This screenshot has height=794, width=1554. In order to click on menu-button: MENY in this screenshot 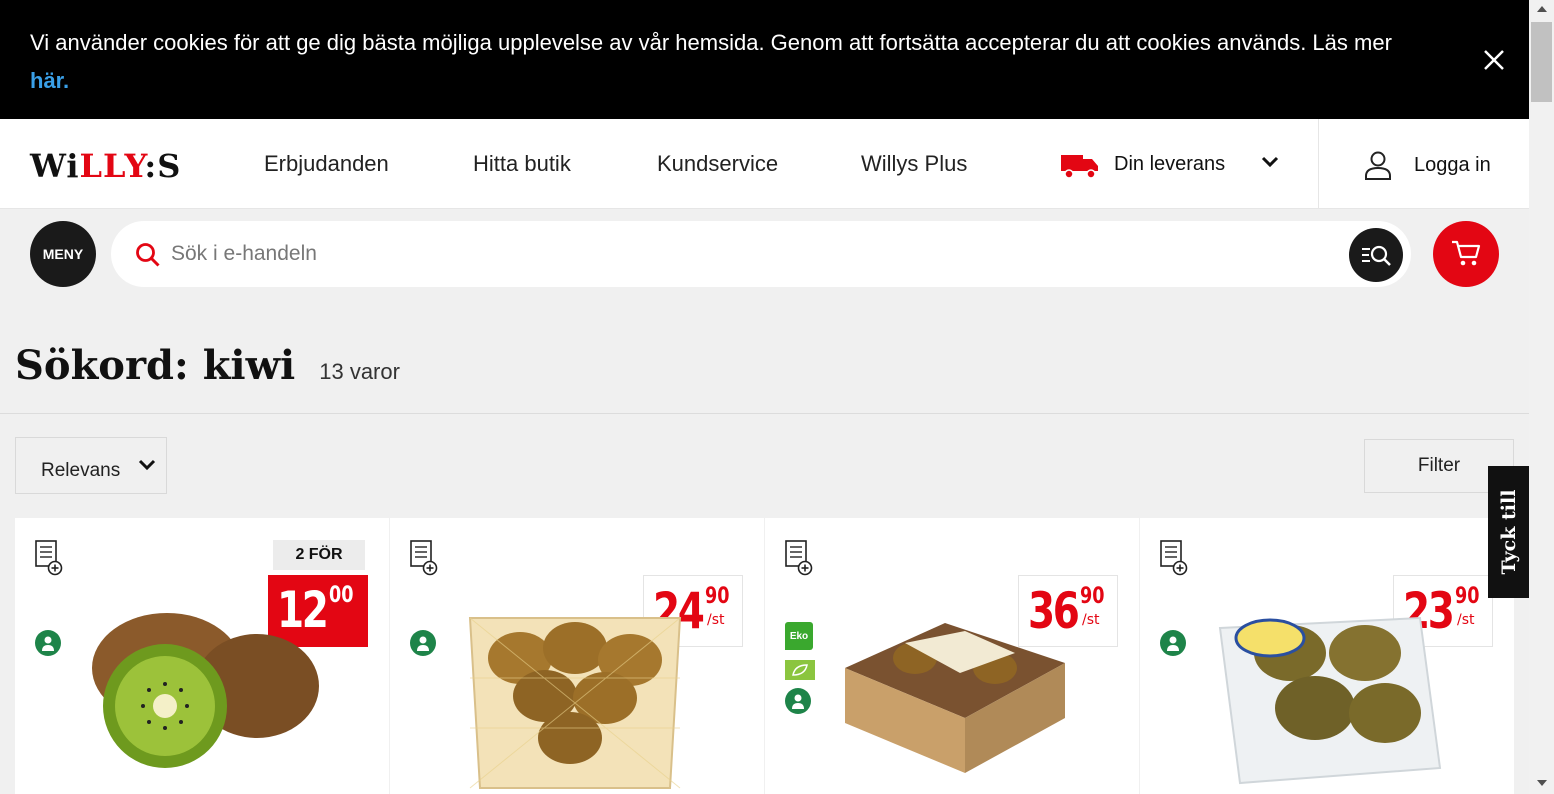, I will do `click(63, 254)`.